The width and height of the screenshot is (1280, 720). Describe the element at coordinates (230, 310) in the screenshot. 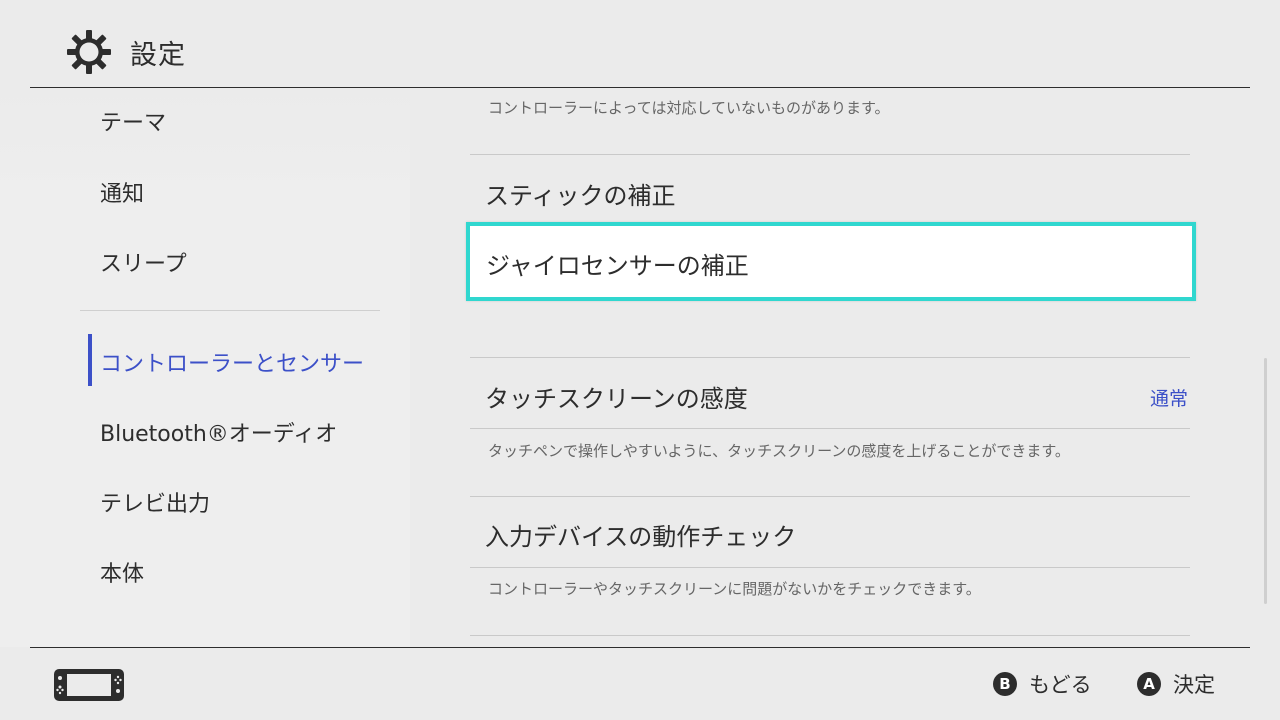

I see `sidebar-divider` at that location.